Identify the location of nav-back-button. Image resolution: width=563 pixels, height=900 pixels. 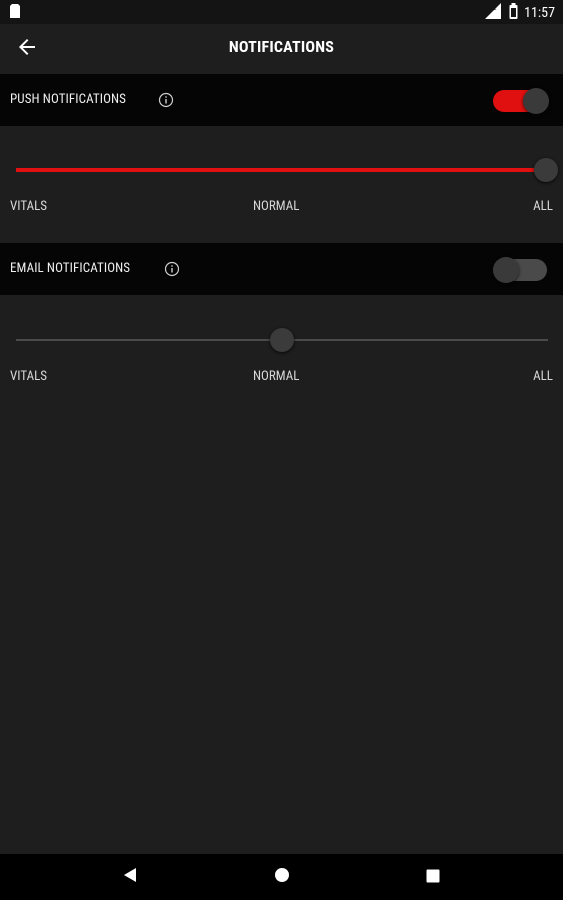
(130, 877).